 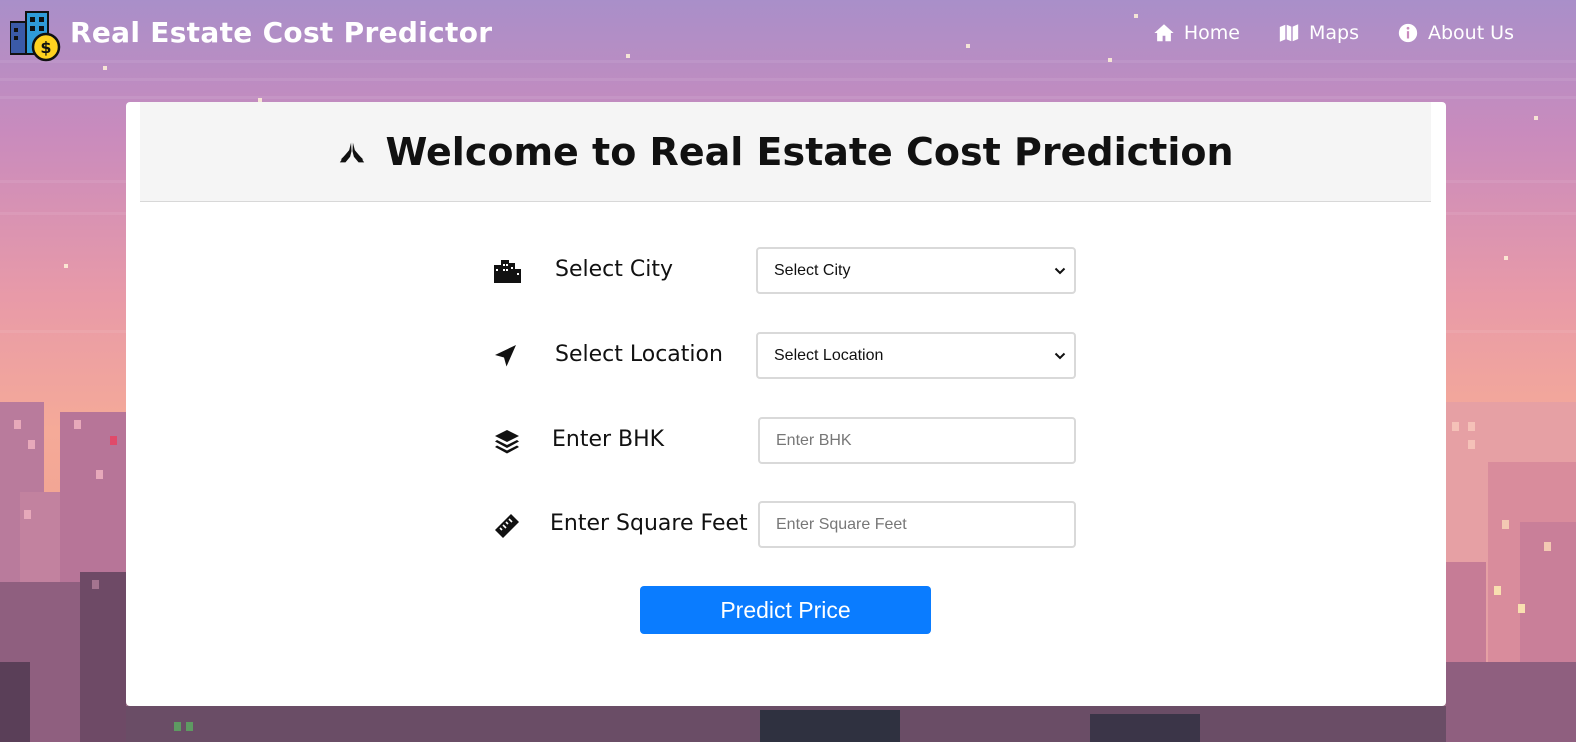 I want to click on bhk-row: Enter BHK, so click(x=786, y=441).